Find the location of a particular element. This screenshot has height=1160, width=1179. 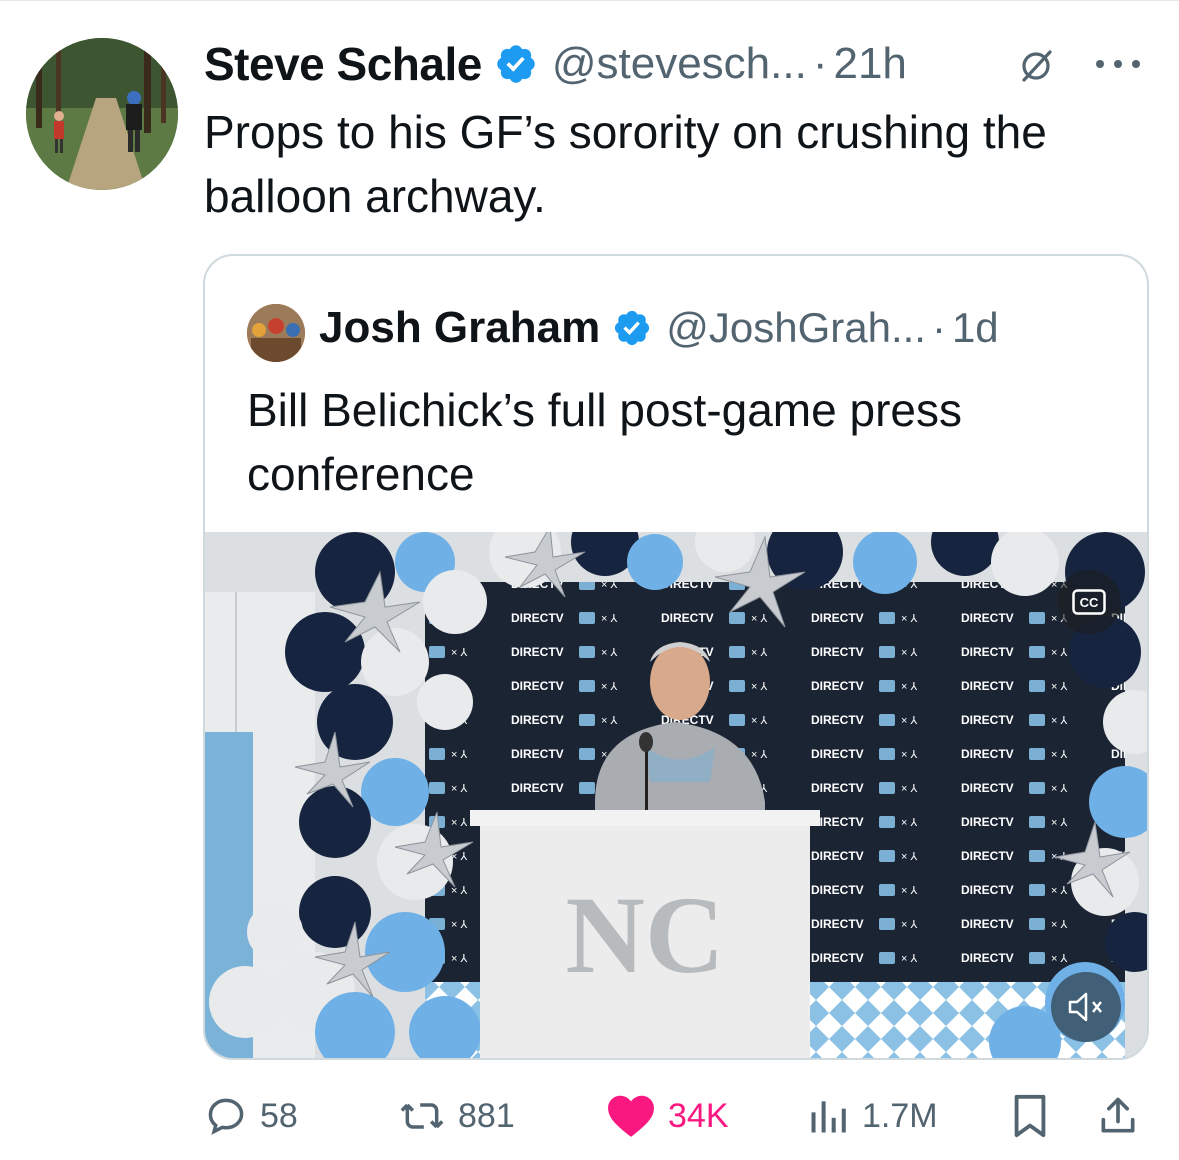

share-icon is located at coordinates (1118, 1115).